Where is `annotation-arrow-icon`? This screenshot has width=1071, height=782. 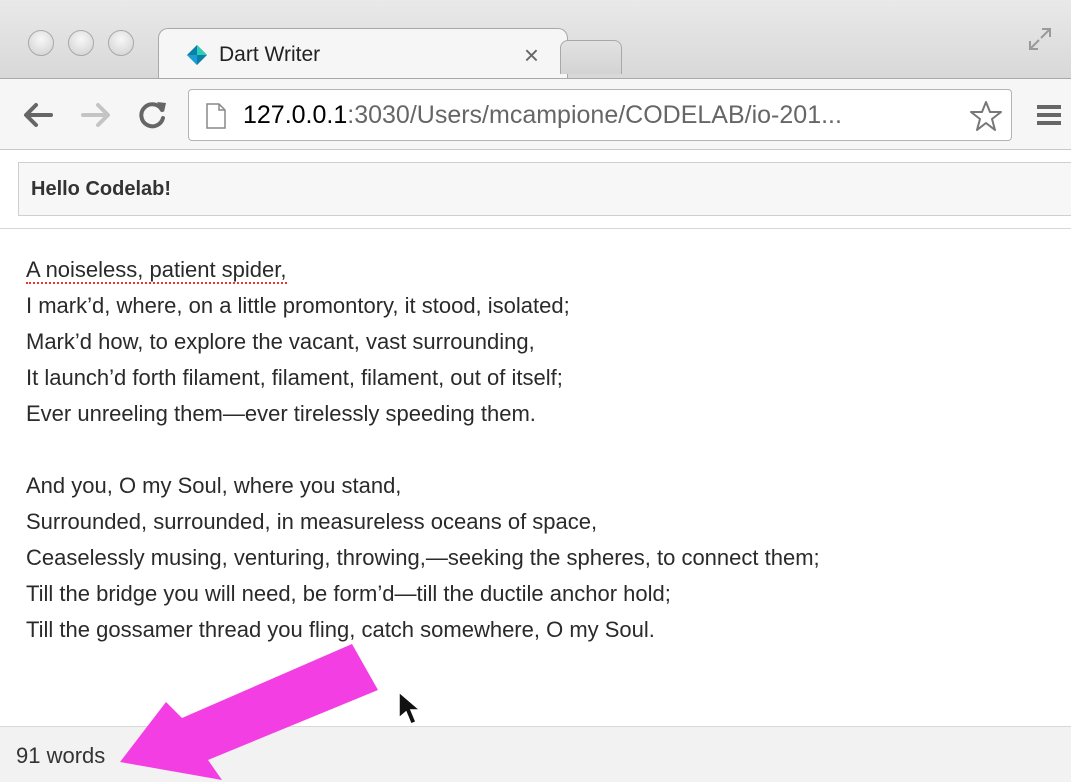
annotation-arrow-icon is located at coordinates (249, 712).